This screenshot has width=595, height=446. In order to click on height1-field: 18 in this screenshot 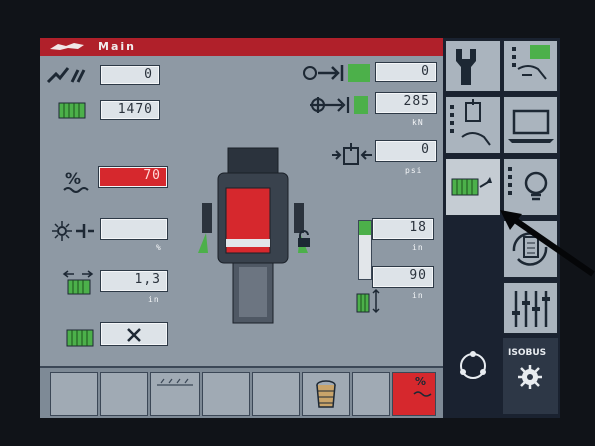, I will do `click(403, 229)`.